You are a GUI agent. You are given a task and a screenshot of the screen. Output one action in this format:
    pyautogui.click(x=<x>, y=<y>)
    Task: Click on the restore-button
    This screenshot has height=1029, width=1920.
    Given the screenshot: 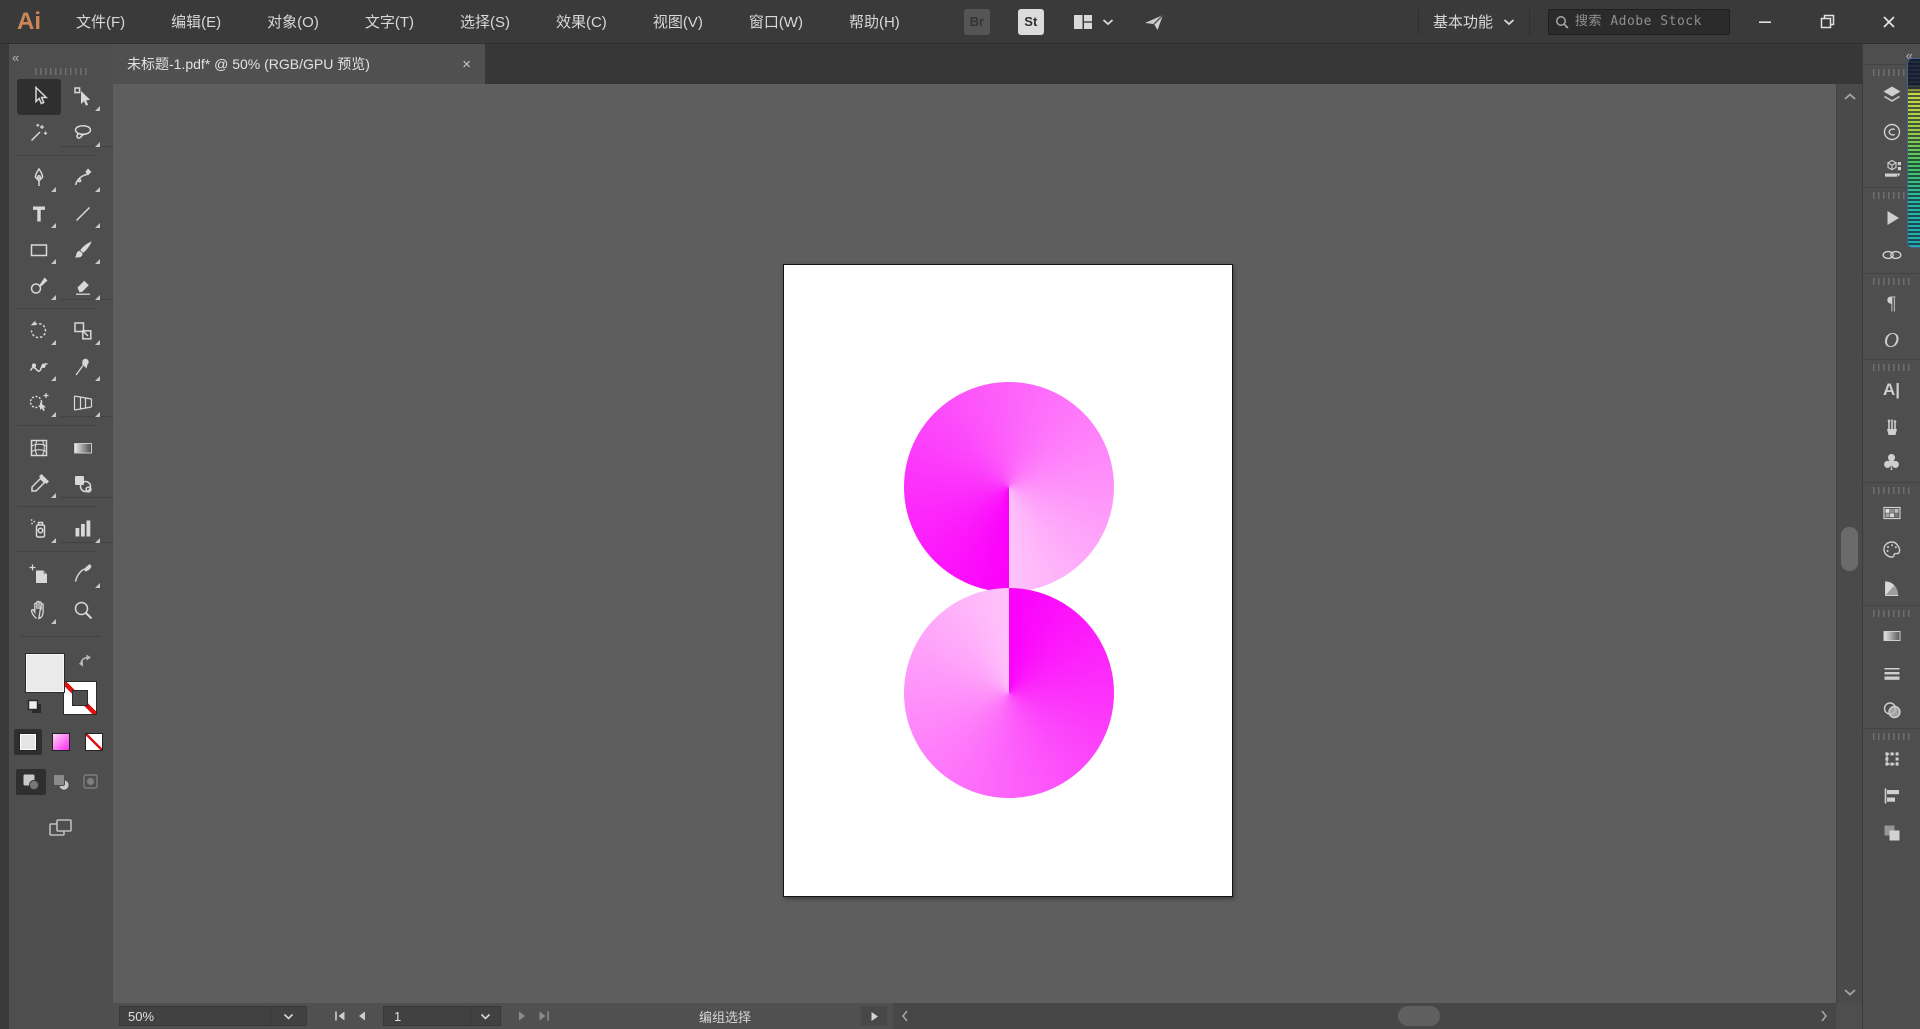 What is the action you would take?
    pyautogui.click(x=1827, y=21)
    